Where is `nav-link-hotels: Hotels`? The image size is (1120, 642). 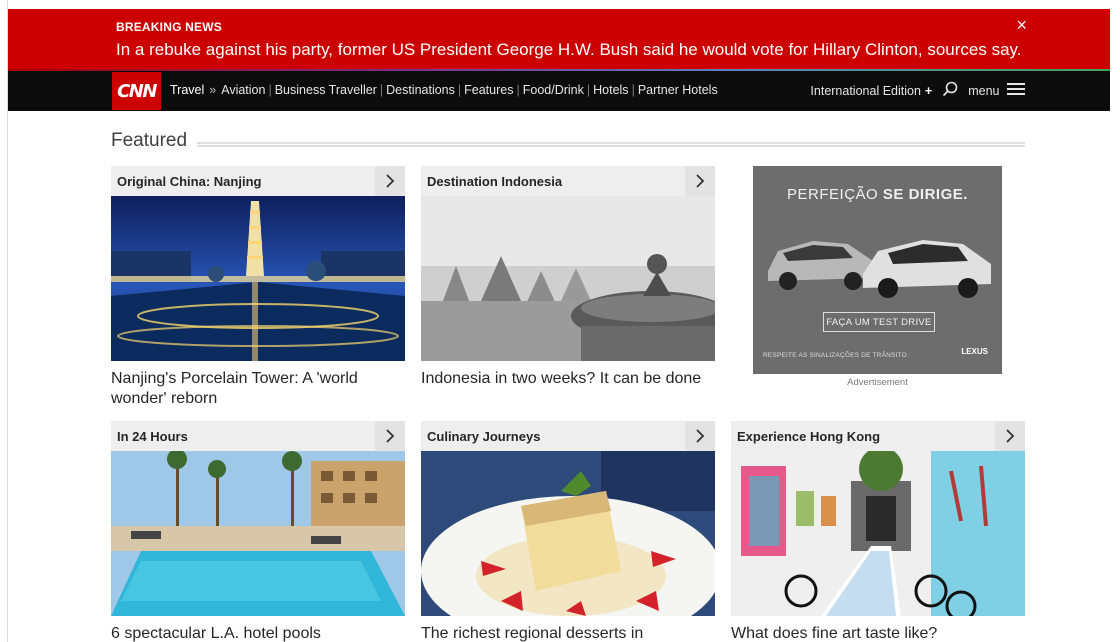
nav-link-hotels: Hotels is located at coordinates (610, 90).